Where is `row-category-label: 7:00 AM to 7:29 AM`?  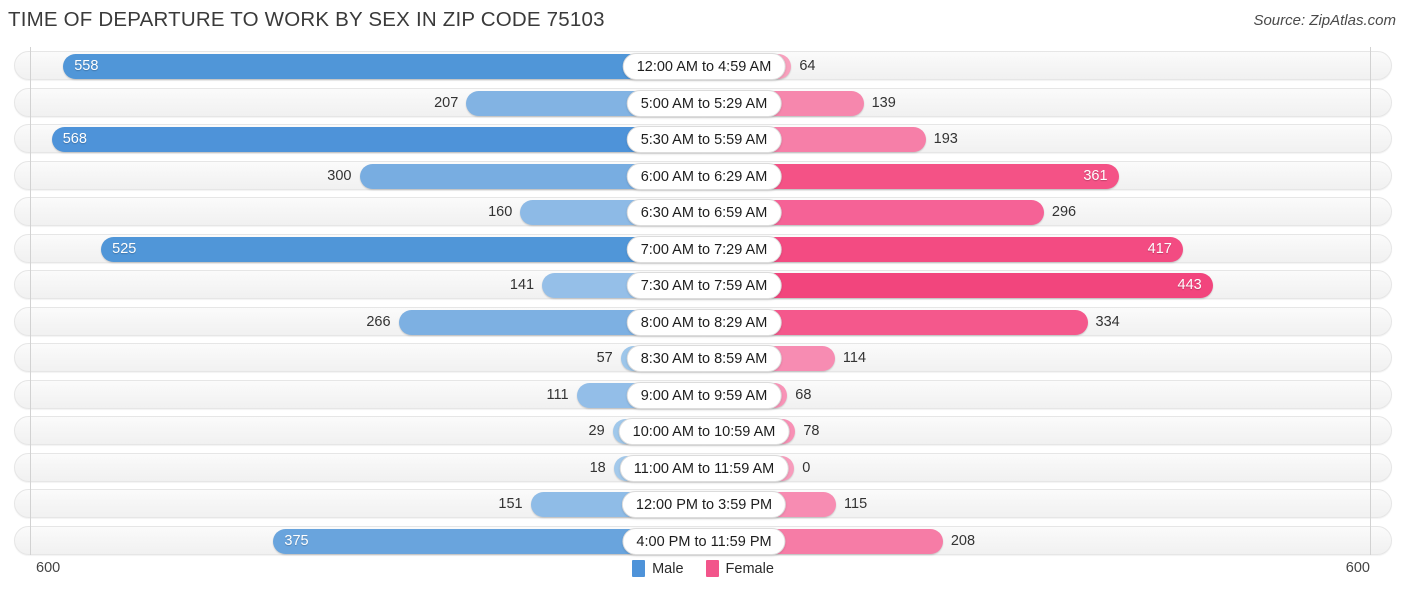
row-category-label: 7:00 AM to 7:29 AM is located at coordinates (704, 249).